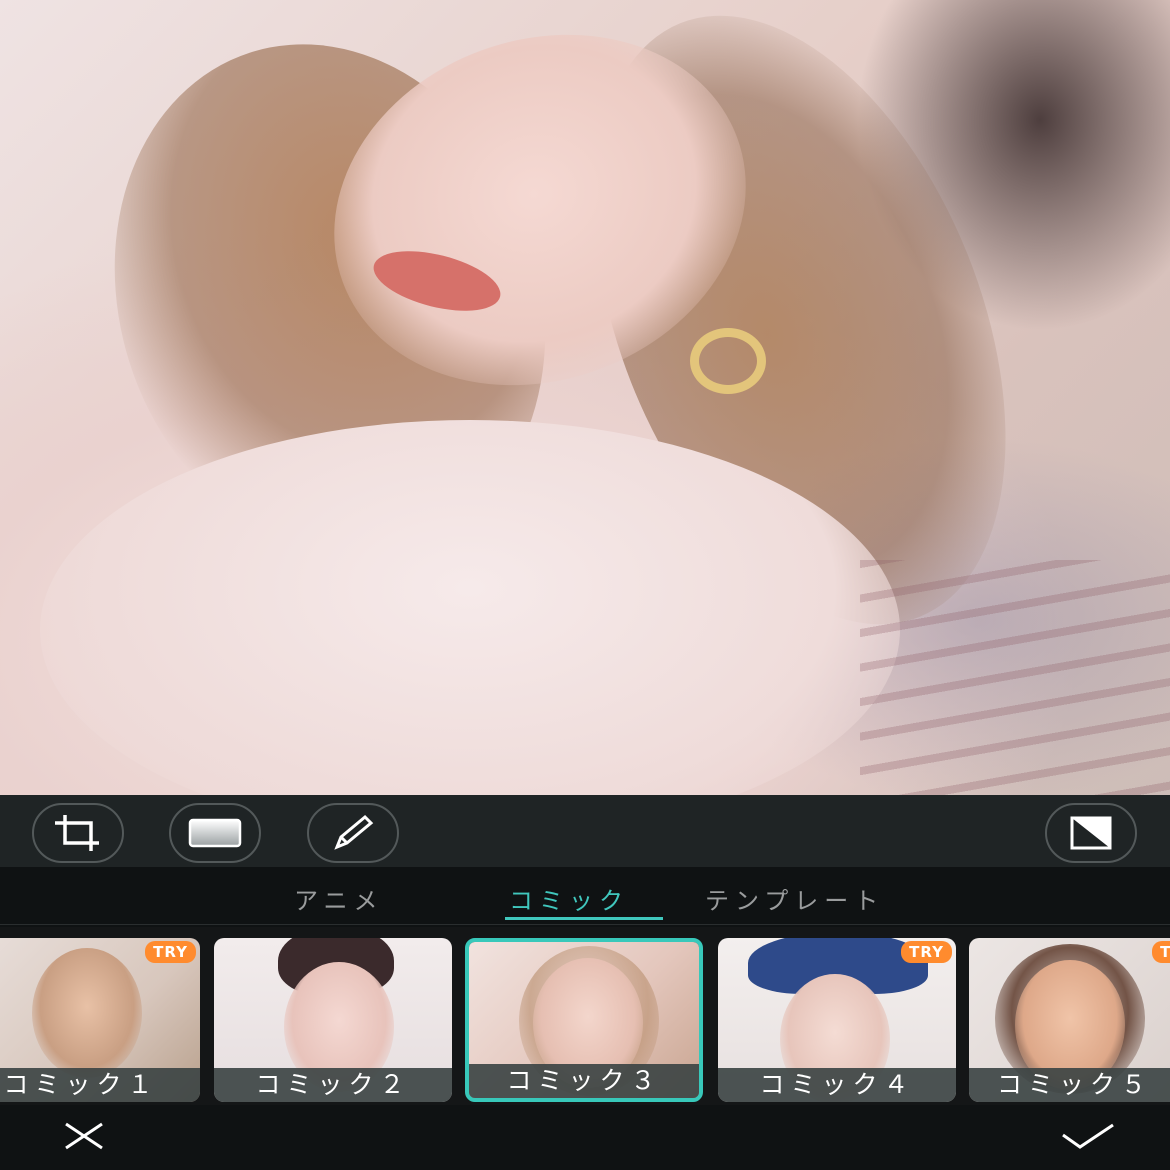  Describe the element at coordinates (100, 1085) in the screenshot. I see `style-label: コミック１` at that location.